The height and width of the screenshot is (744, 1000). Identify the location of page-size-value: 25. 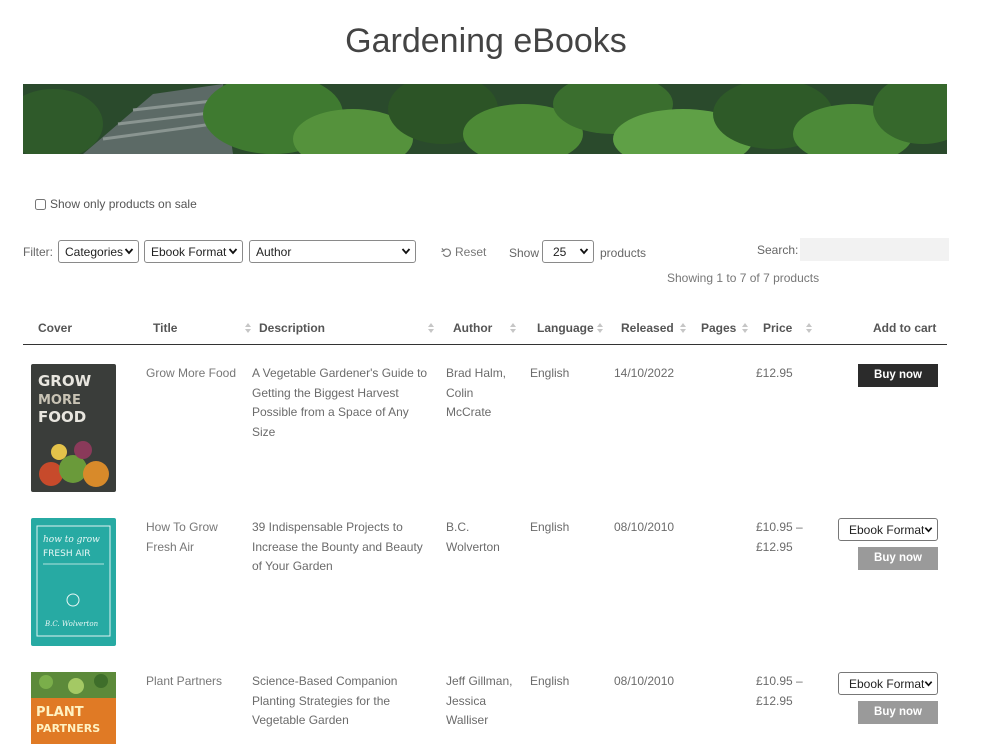
(560, 252).